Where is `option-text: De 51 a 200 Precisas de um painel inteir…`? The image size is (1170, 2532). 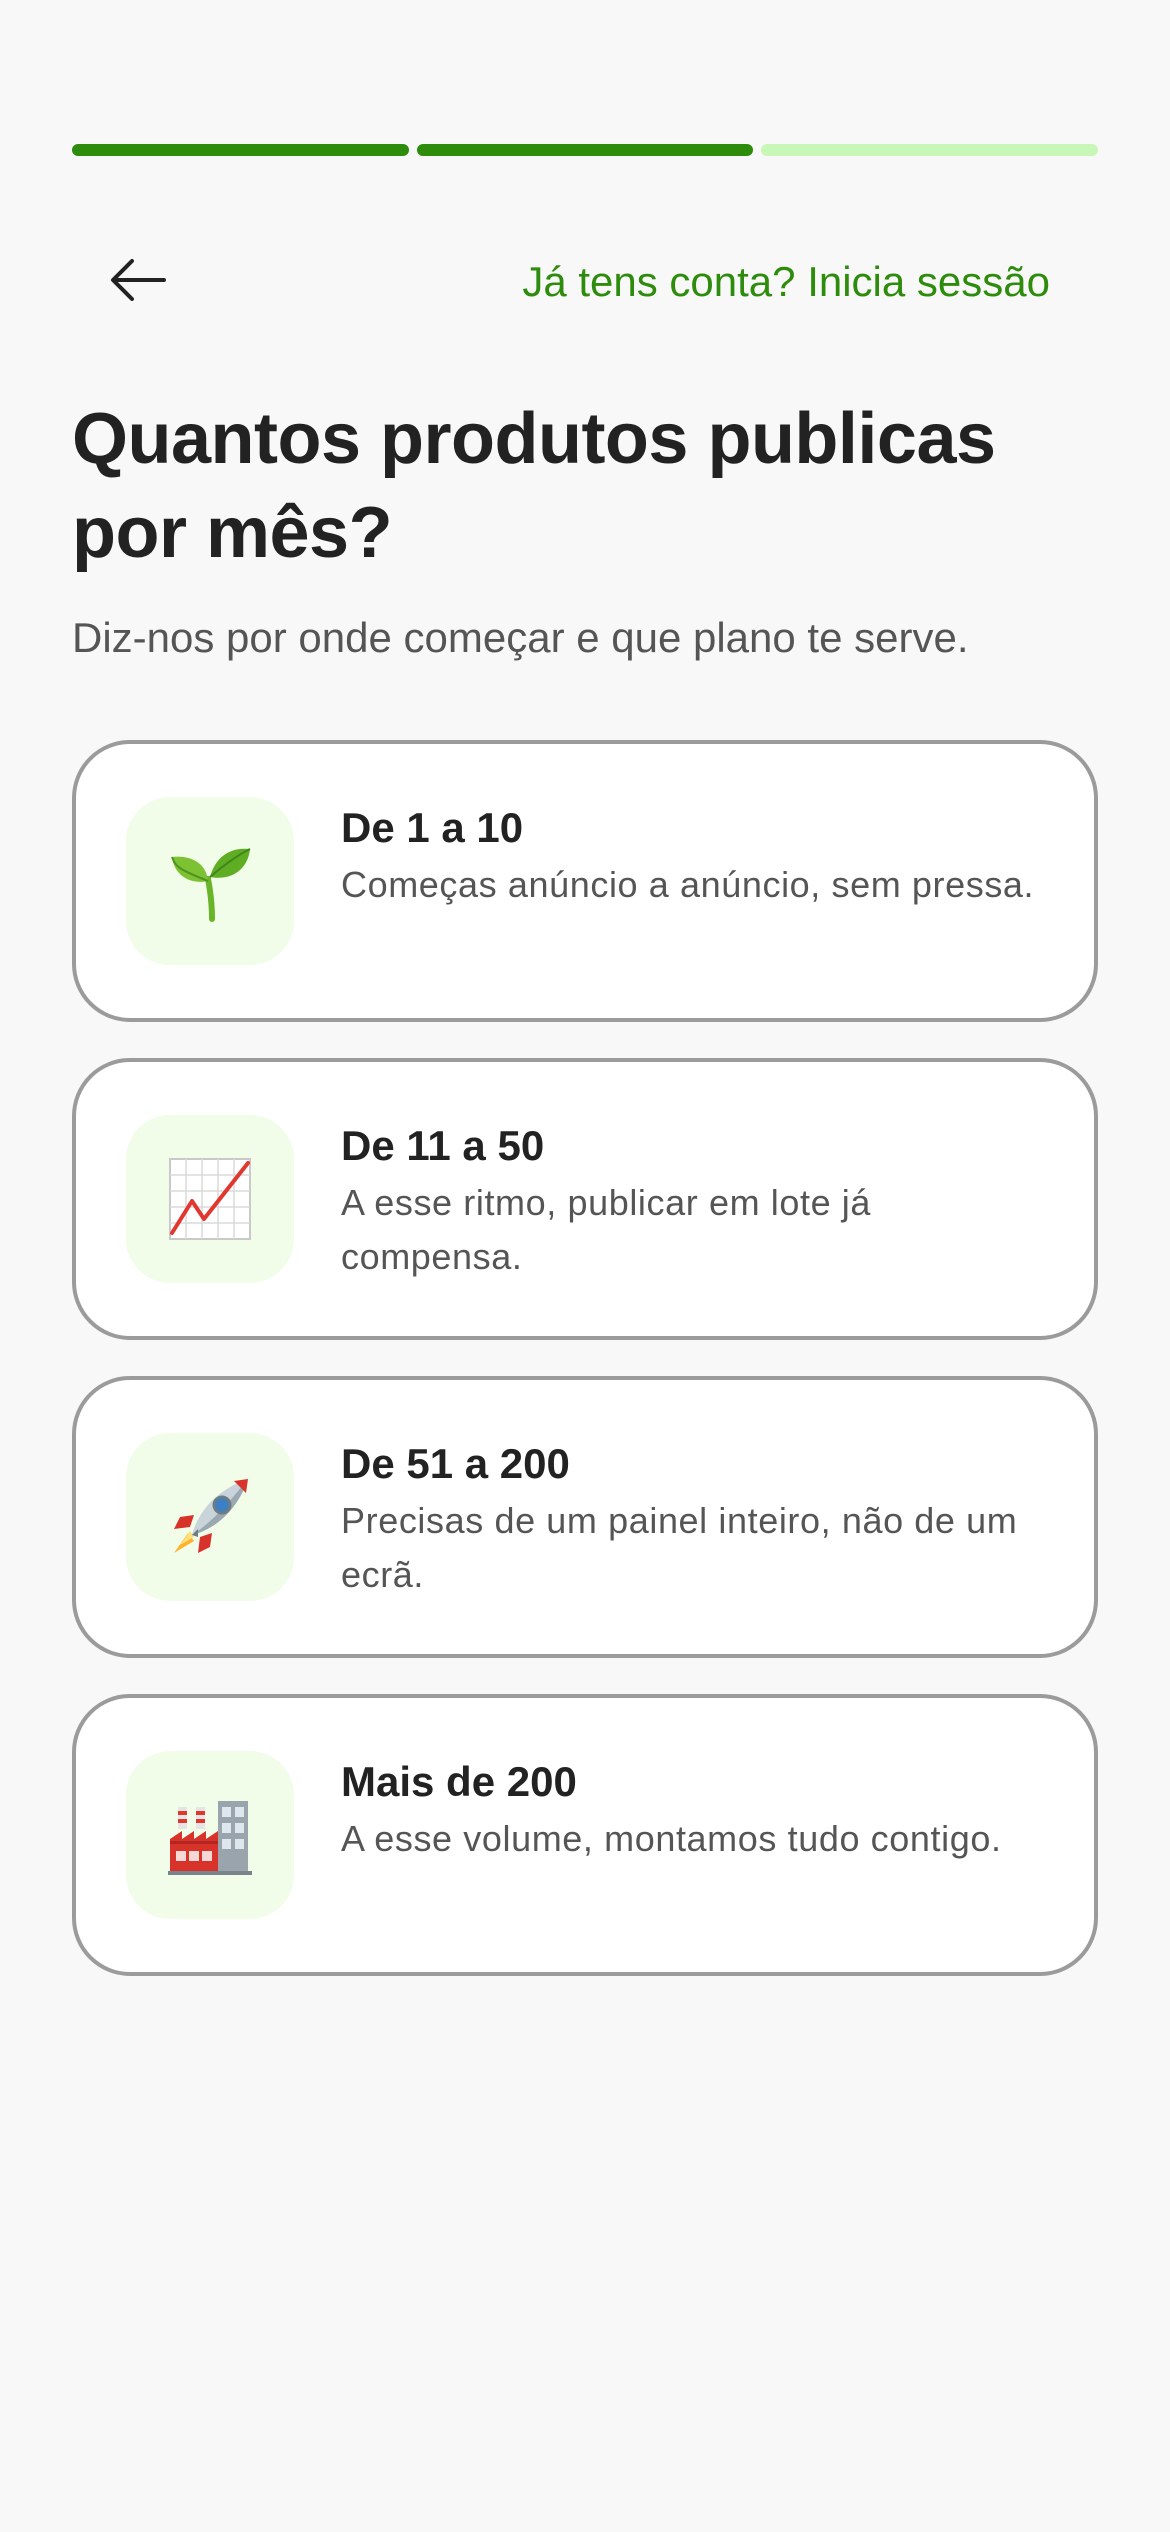 option-text: De 51 a 200 Precisas de um painel inteir… is located at coordinates (697, 1519).